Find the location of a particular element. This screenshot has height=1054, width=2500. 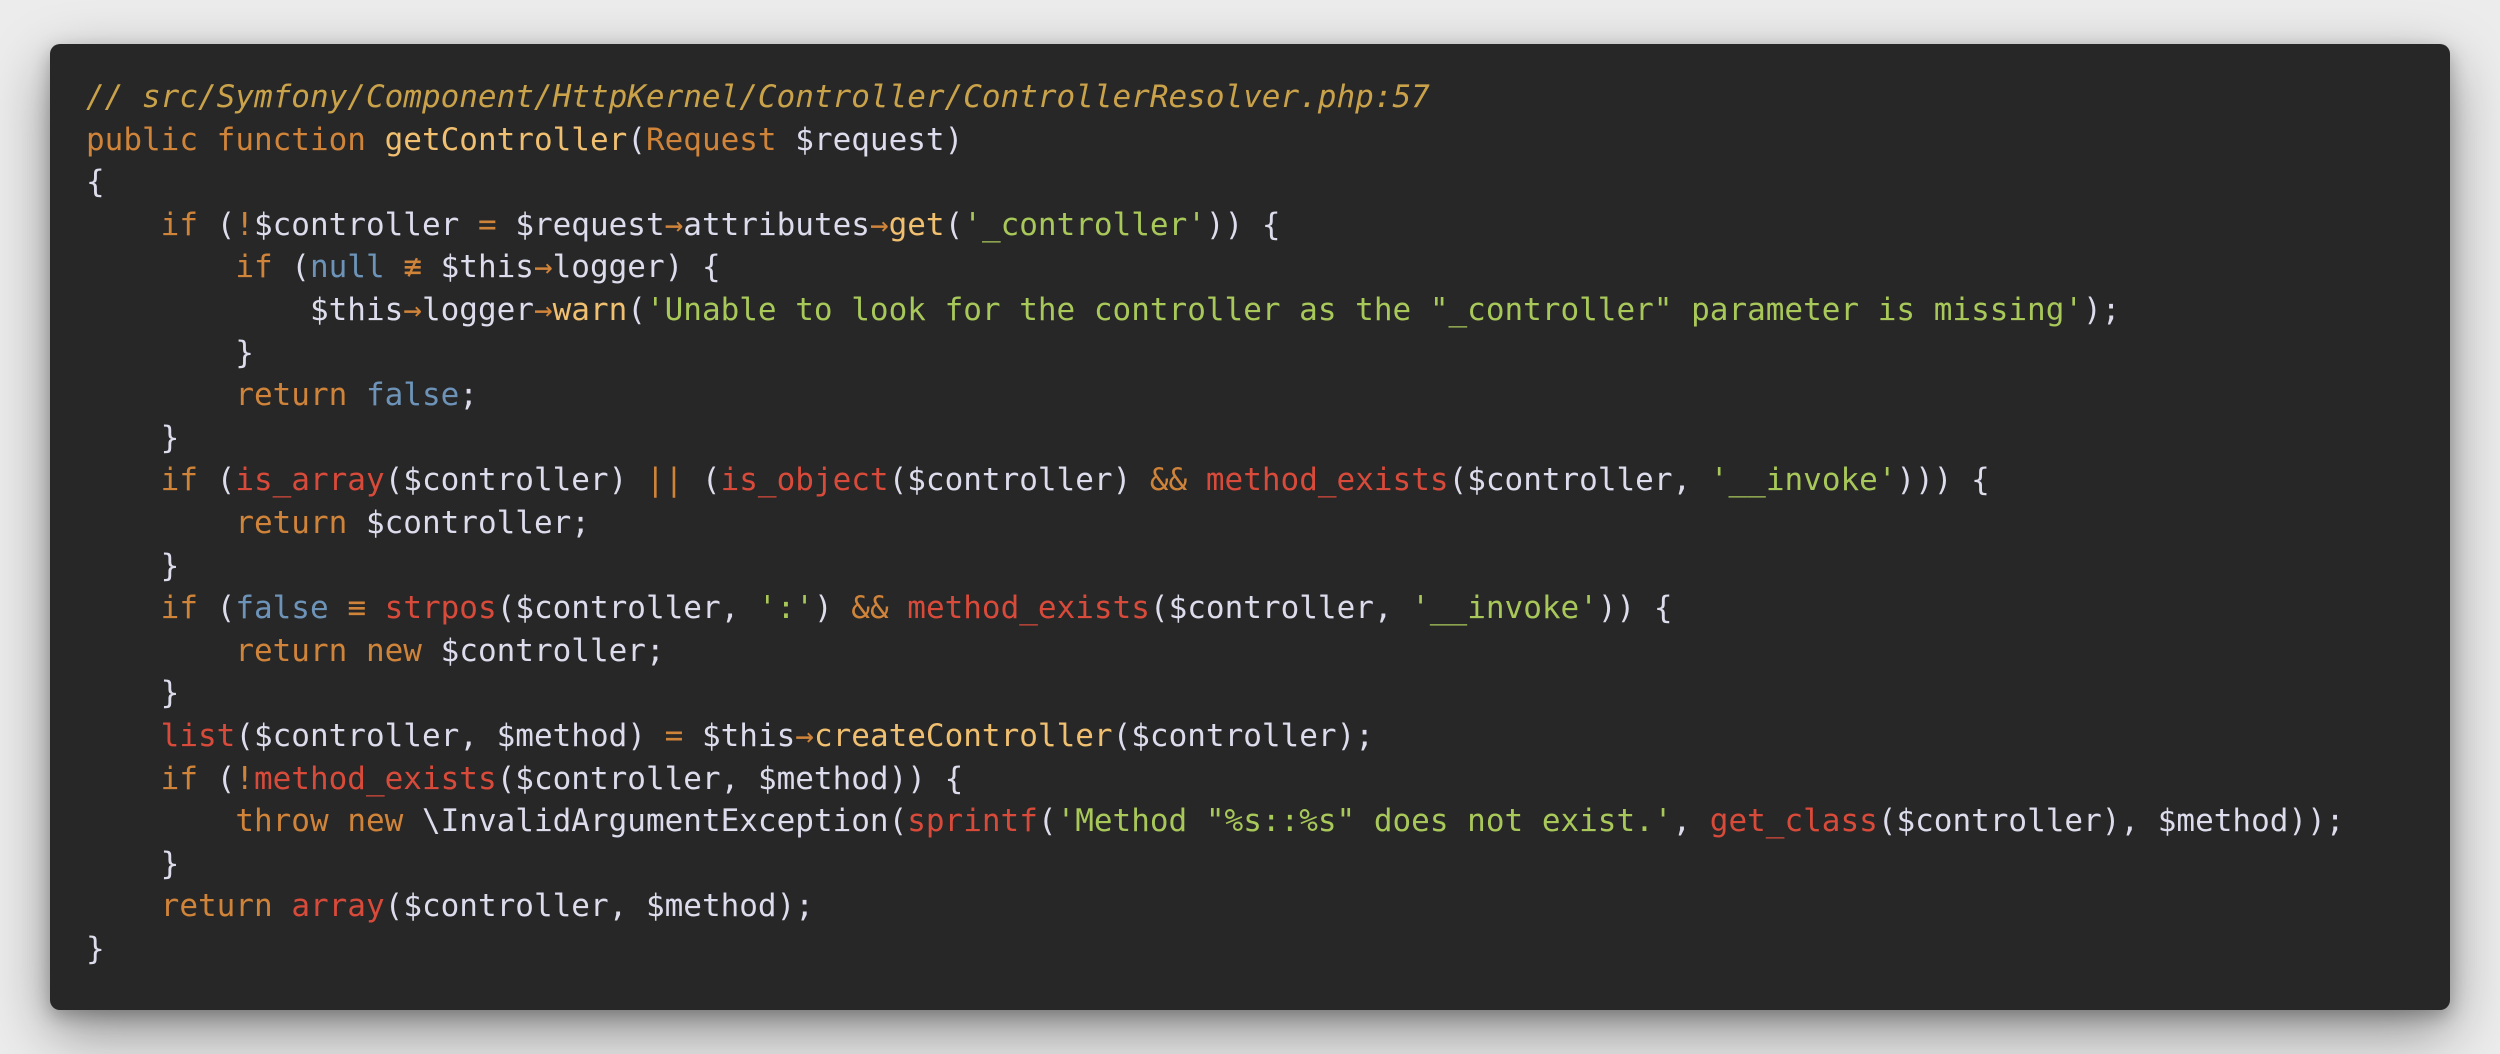

code-token-operator: ≢ is located at coordinates (412, 267).